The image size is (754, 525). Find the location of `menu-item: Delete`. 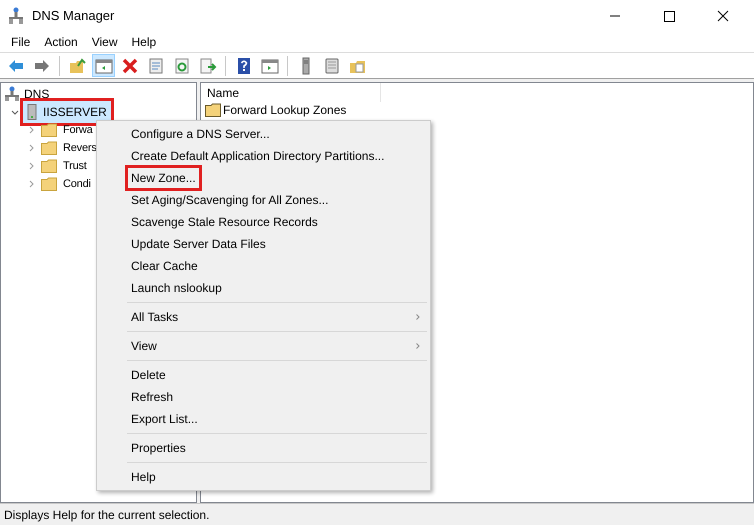

menu-item: Delete is located at coordinates (148, 375).